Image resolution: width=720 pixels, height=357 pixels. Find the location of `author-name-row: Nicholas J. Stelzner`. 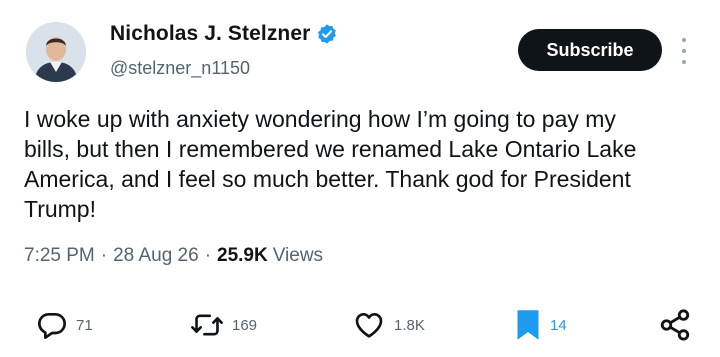

author-name-row: Nicholas J. Stelzner is located at coordinates (224, 34).